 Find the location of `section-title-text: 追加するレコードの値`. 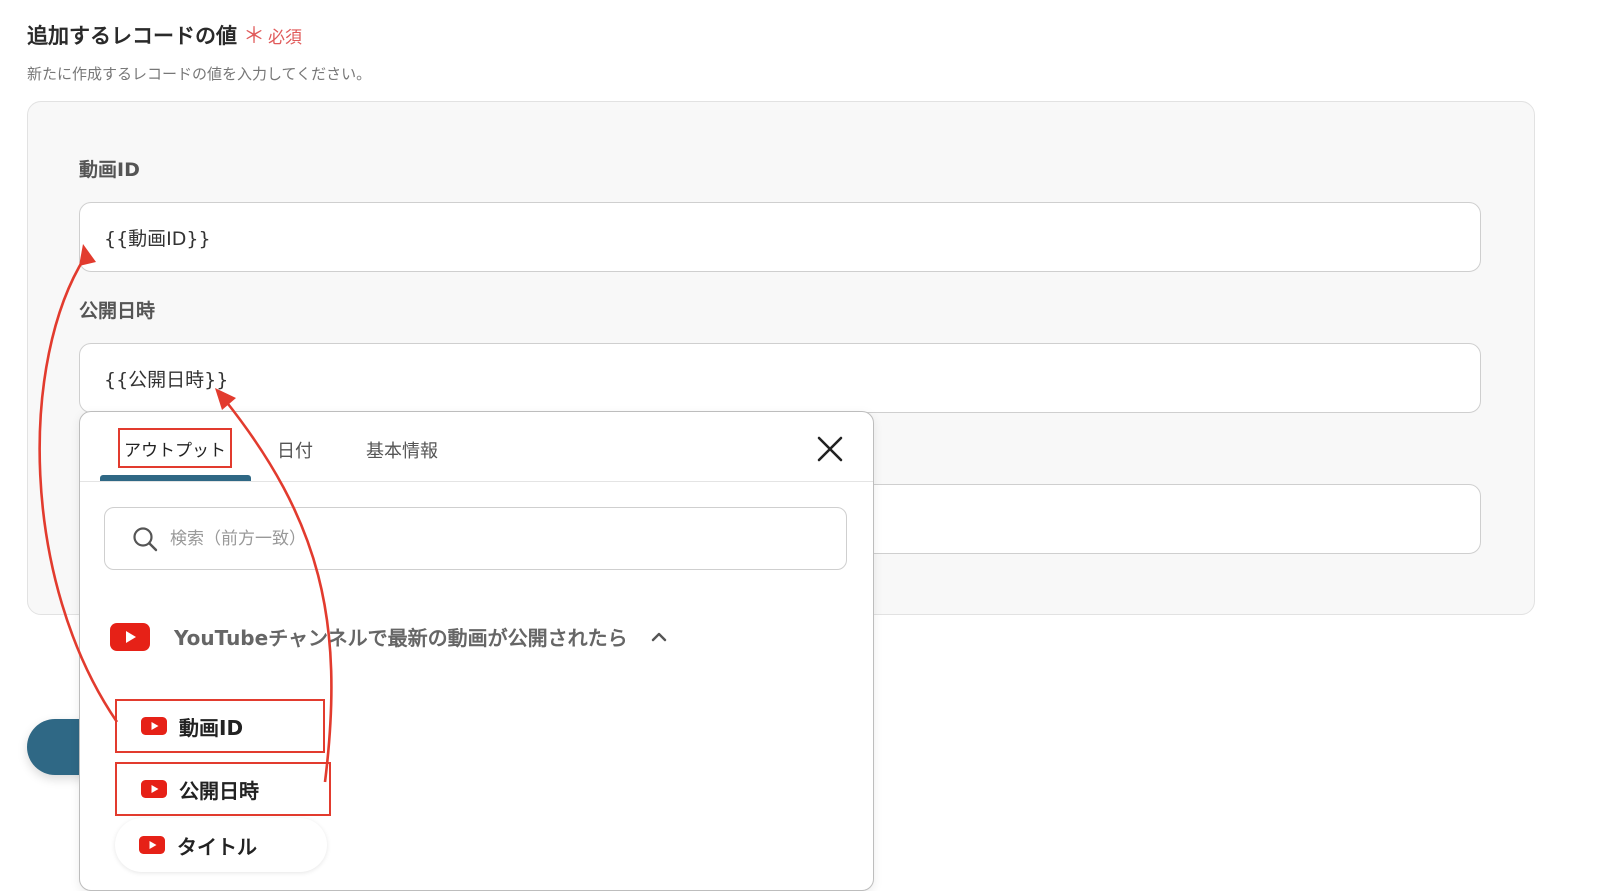

section-title-text: 追加するレコードの値 is located at coordinates (132, 36).